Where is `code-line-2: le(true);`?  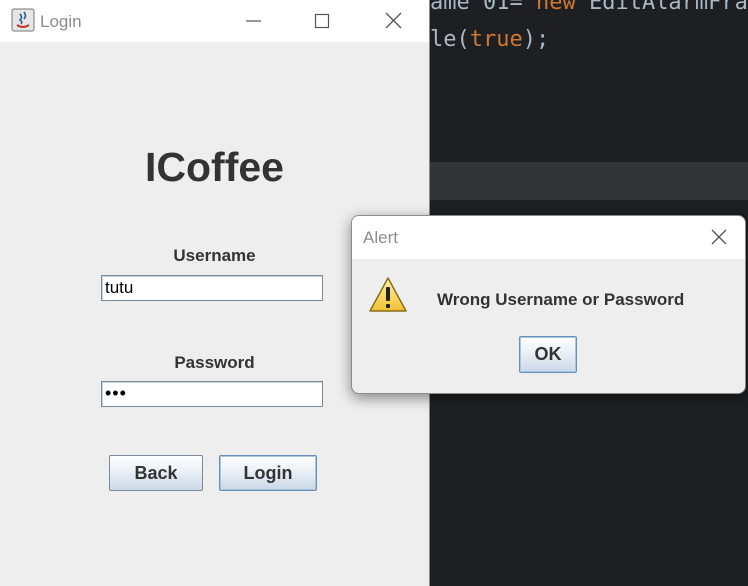
code-line-2: le(true); is located at coordinates (489, 39).